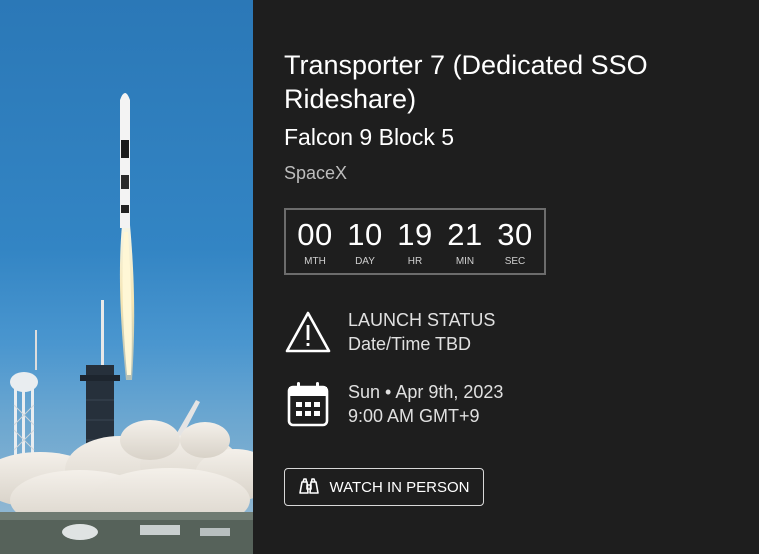 The height and width of the screenshot is (554, 759). I want to click on countdown-value: 00, so click(315, 234).